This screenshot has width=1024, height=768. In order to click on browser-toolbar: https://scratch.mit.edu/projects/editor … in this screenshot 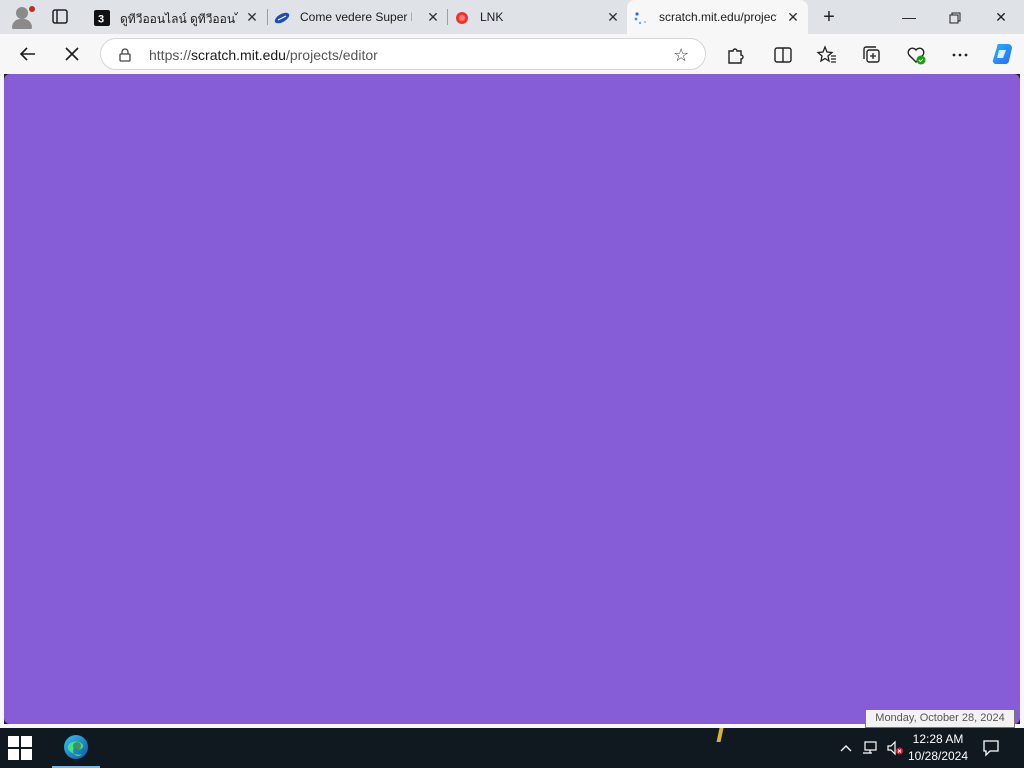, I will do `click(512, 54)`.